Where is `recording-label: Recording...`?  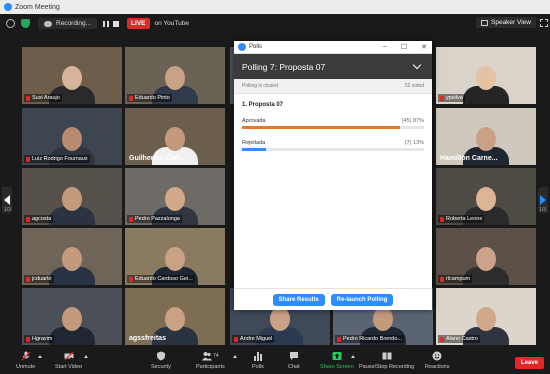 recording-label: Recording... is located at coordinates (74, 23).